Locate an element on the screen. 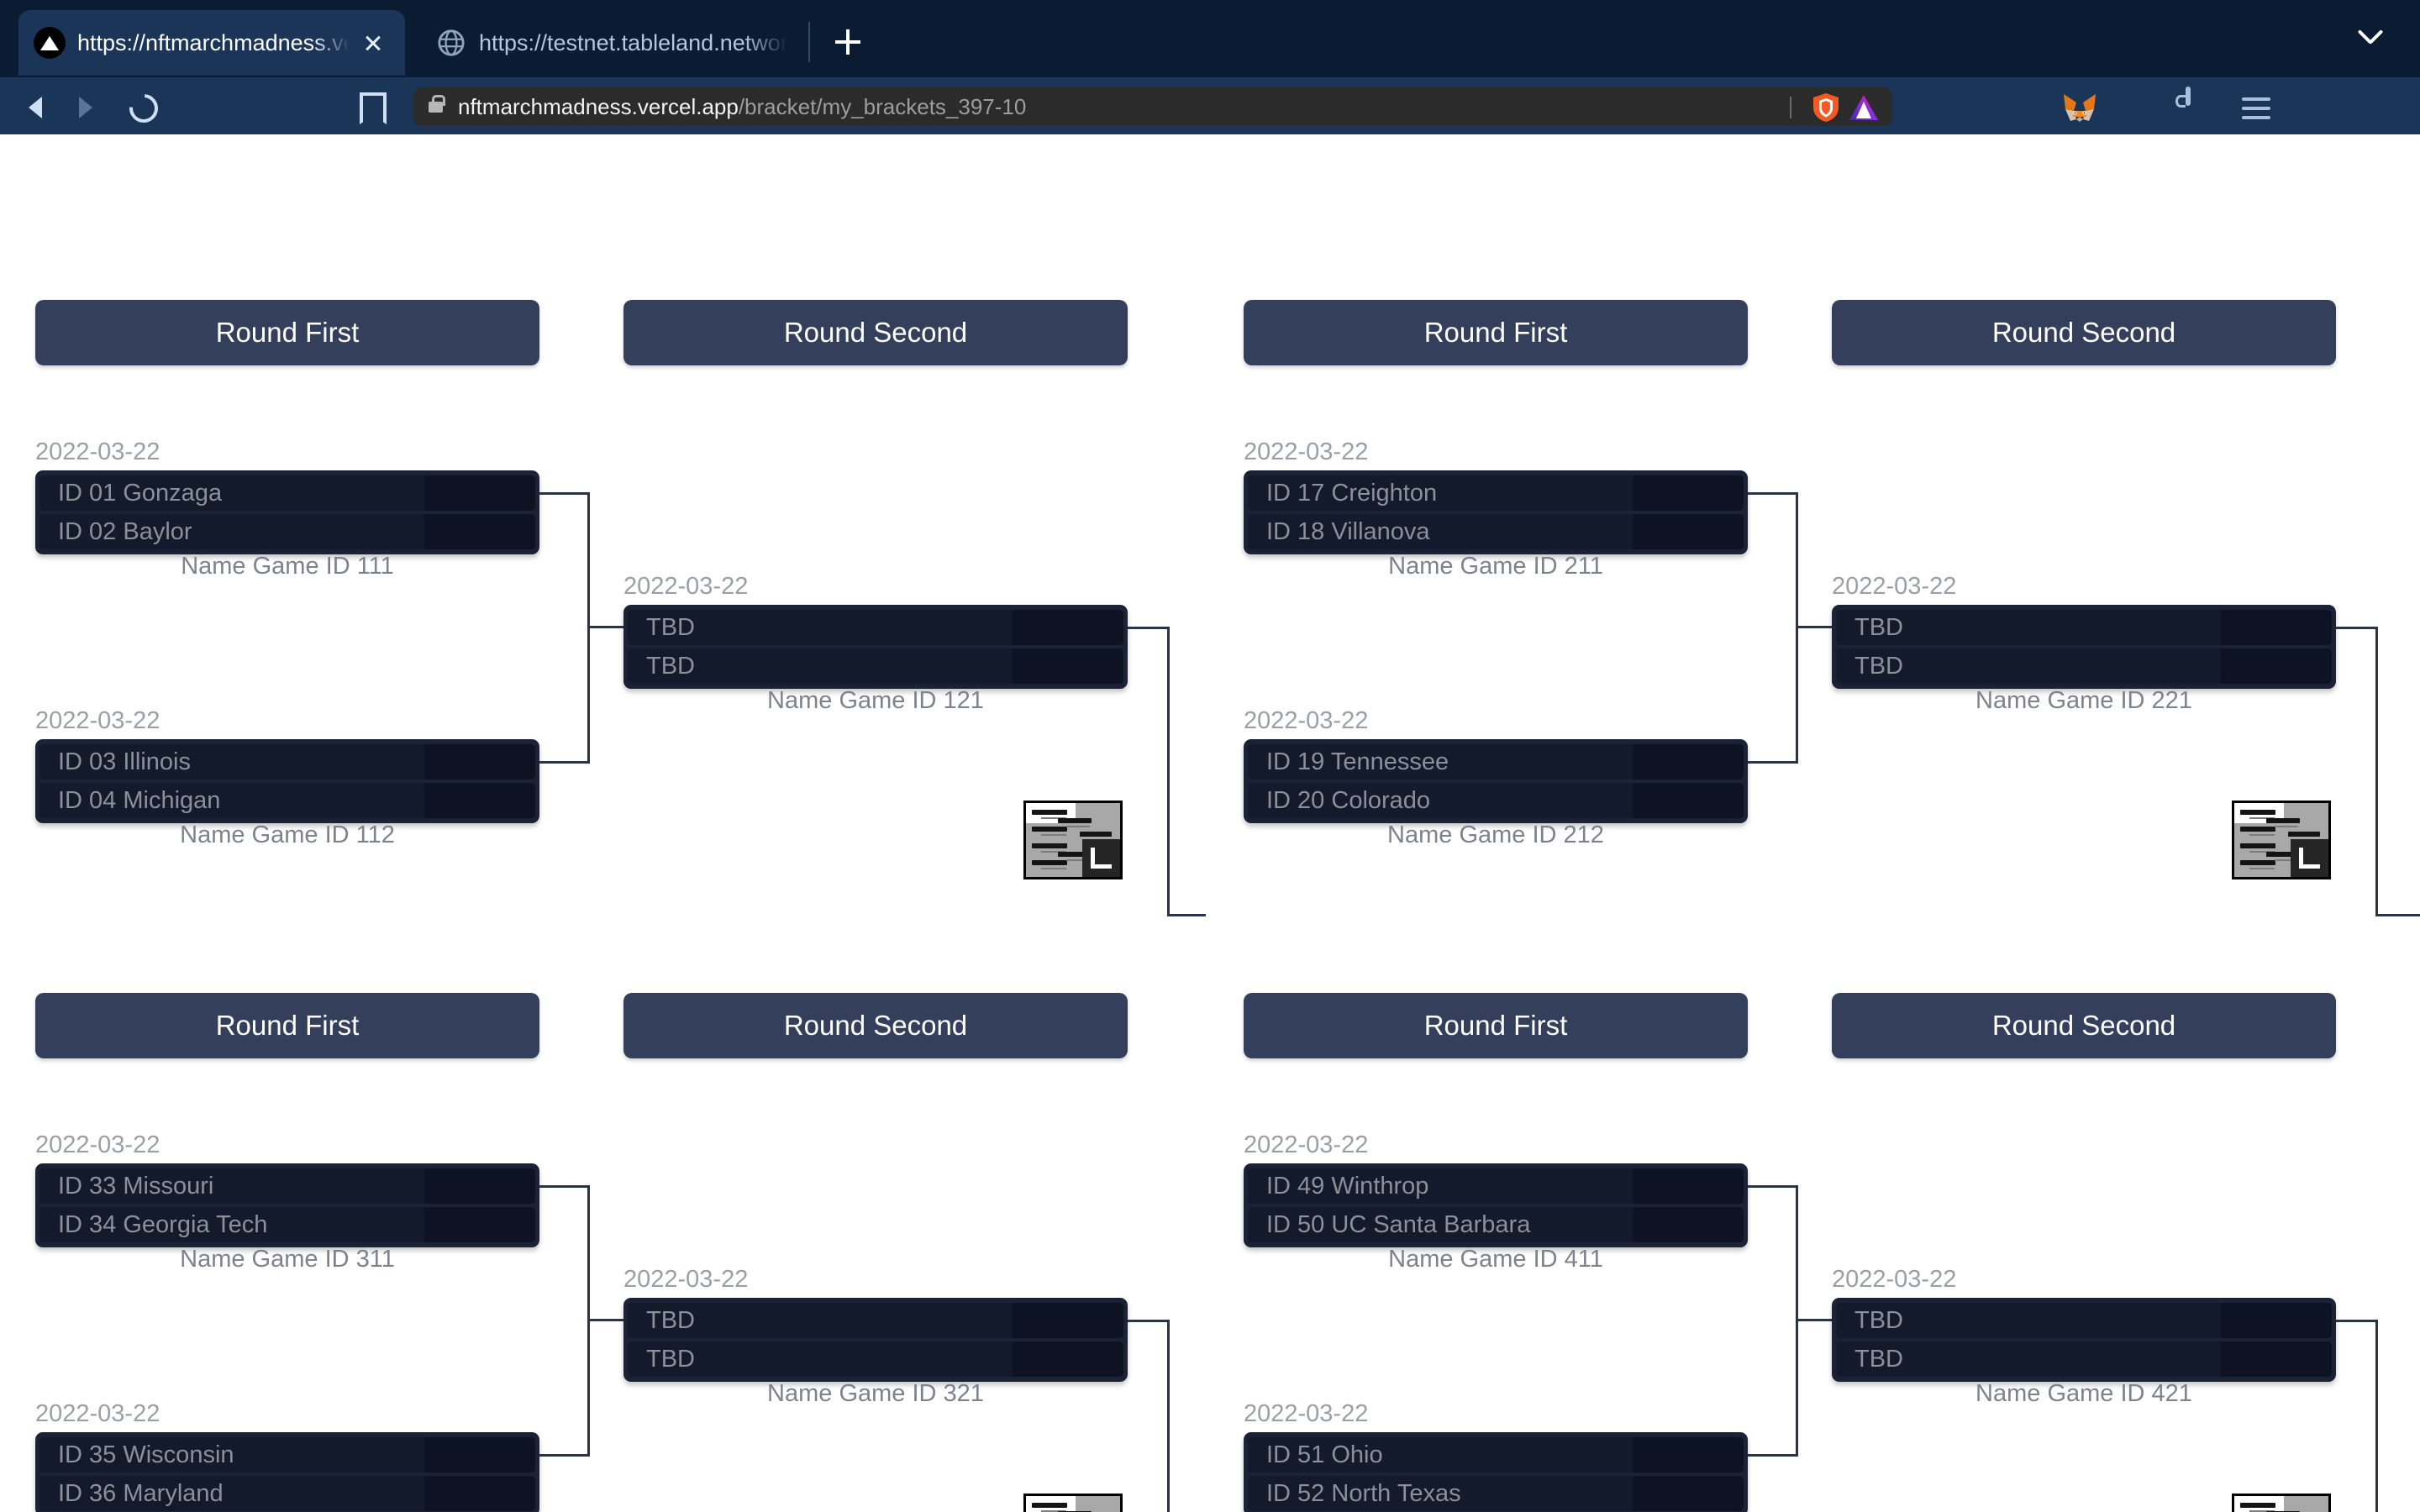 Image resolution: width=2420 pixels, height=1512 pixels. forward-icon is located at coordinates (87, 107).